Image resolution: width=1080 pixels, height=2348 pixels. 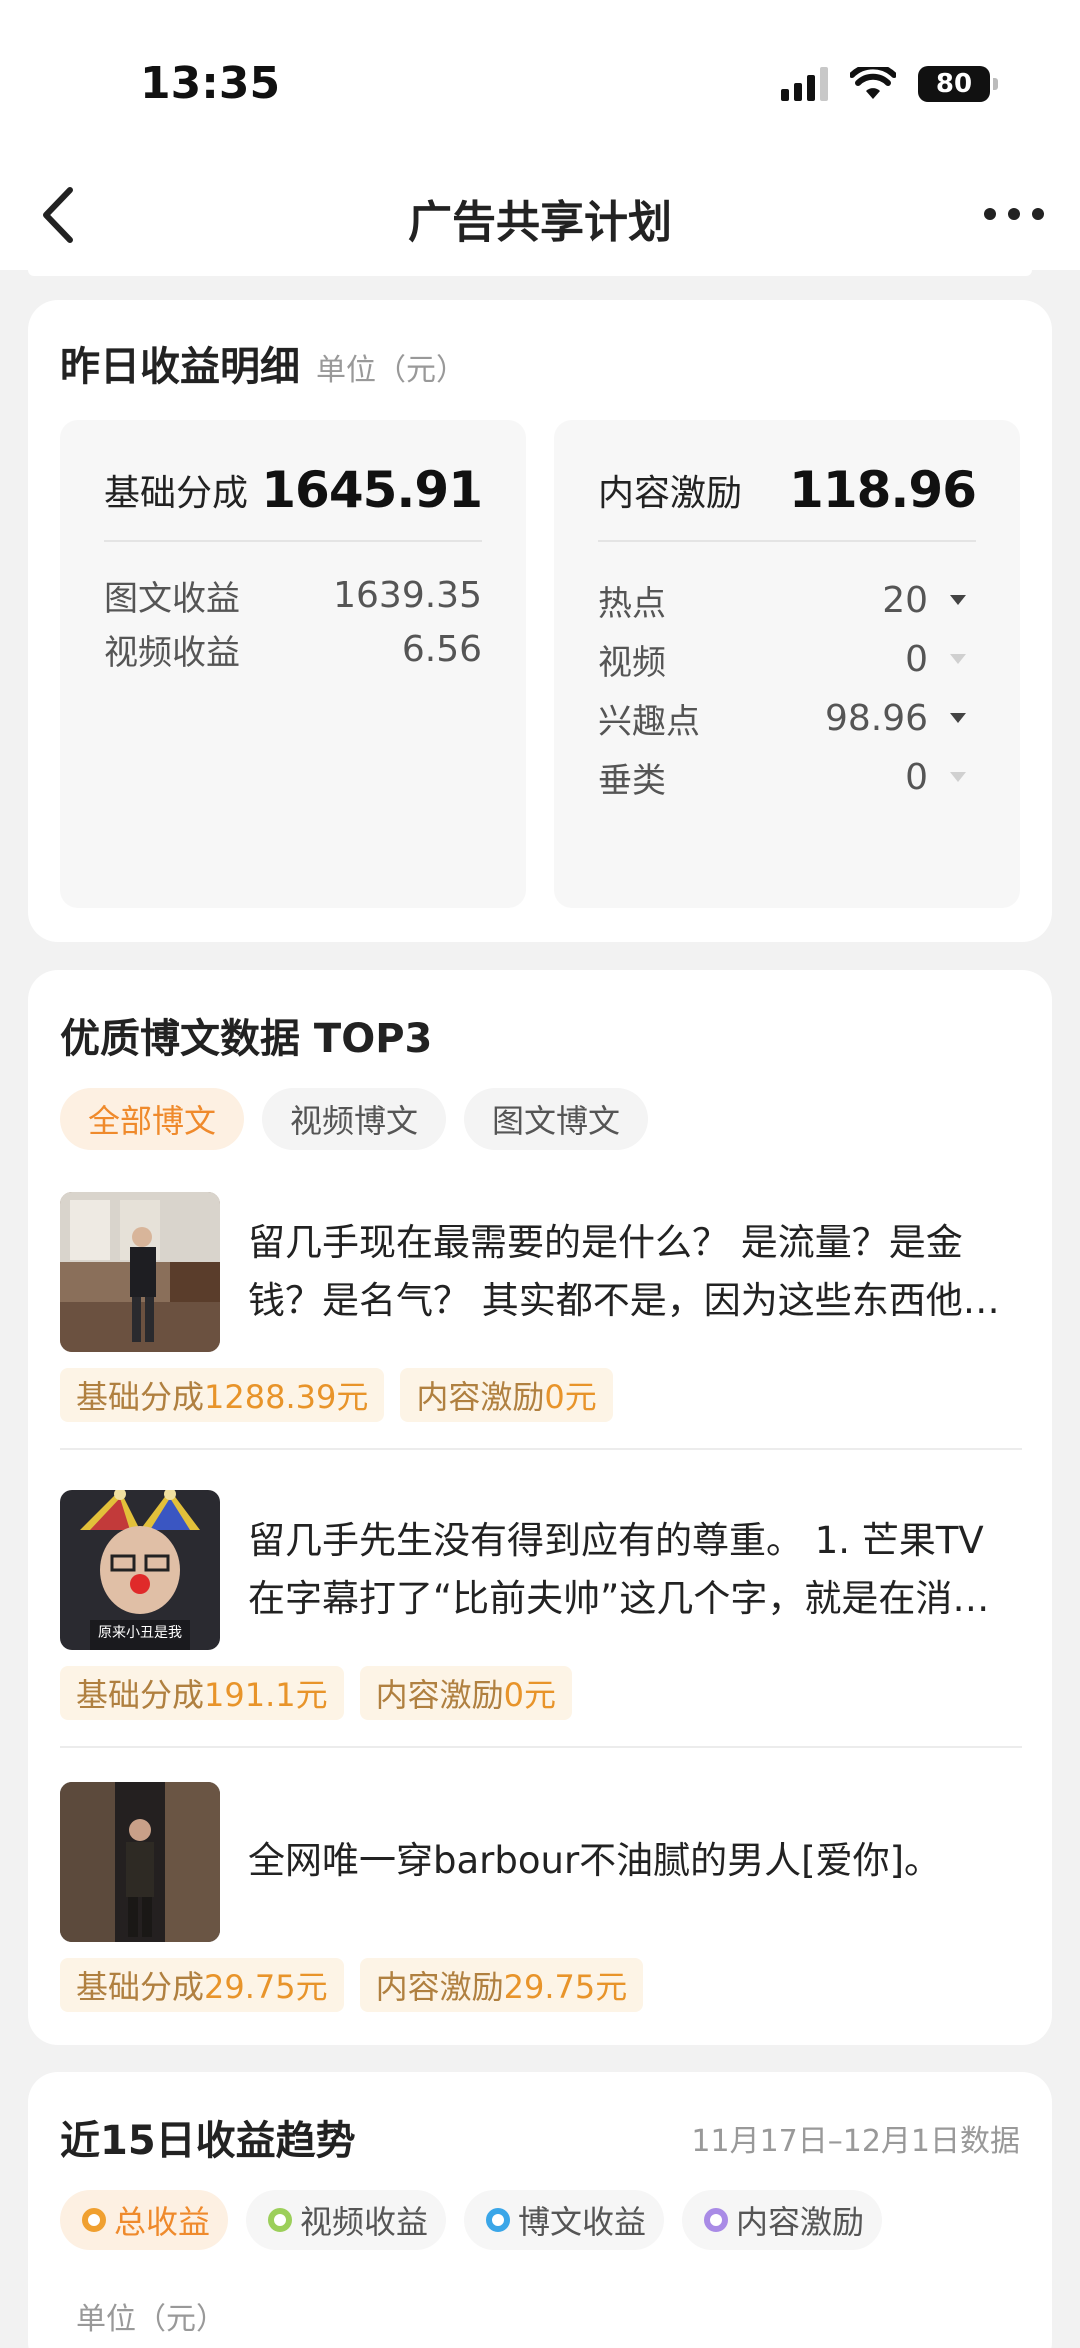 What do you see at coordinates (364, 2222) in the screenshot?
I see `legend-label: 视频收益` at bounding box center [364, 2222].